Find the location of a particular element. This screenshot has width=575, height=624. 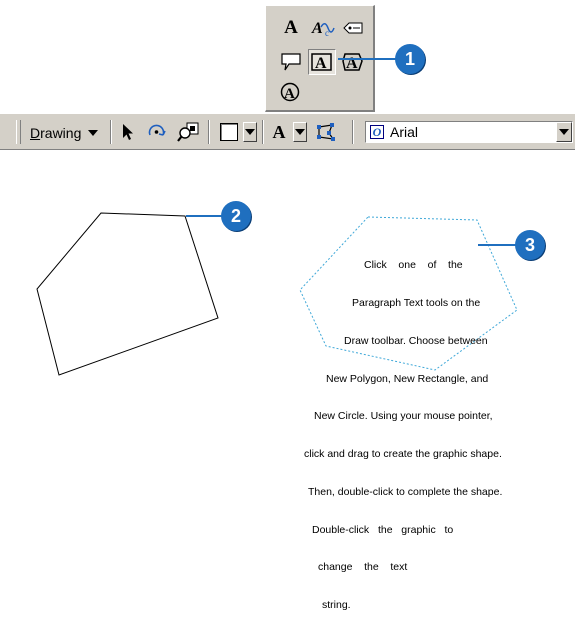

callout-3-badge: 3 is located at coordinates (530, 245).